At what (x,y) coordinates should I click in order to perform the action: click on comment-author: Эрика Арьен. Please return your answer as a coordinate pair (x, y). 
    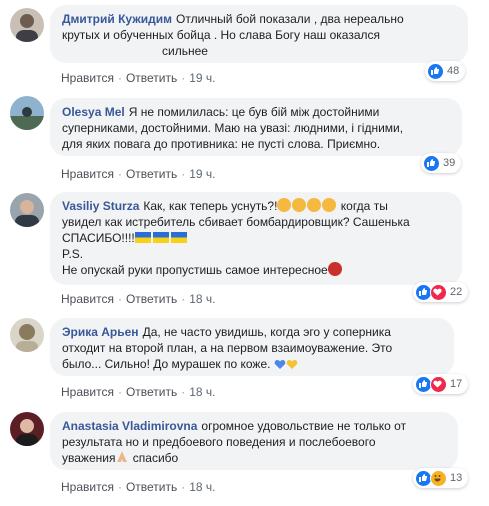
    Looking at the image, I should click on (100, 332).